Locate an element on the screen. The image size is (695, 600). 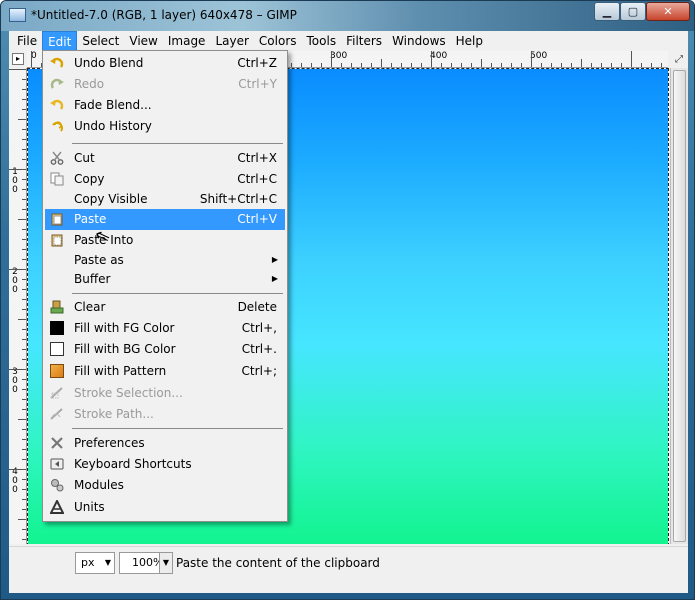
units-icon is located at coordinates (57, 507).